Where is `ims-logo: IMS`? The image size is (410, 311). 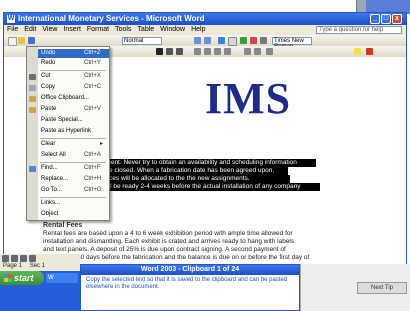 ims-logo: IMS is located at coordinates (248, 98).